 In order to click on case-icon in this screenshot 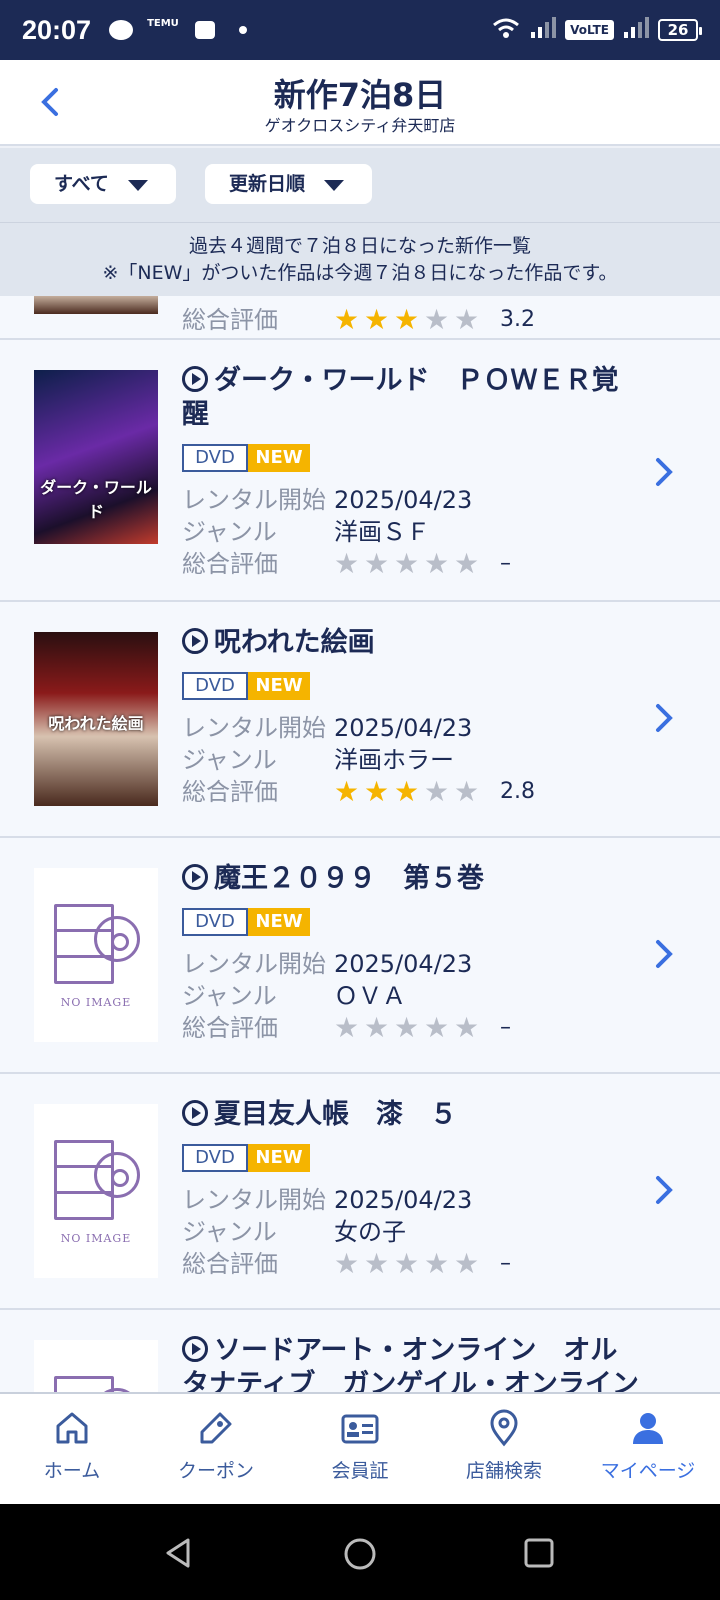, I will do `click(84, 1180)`.